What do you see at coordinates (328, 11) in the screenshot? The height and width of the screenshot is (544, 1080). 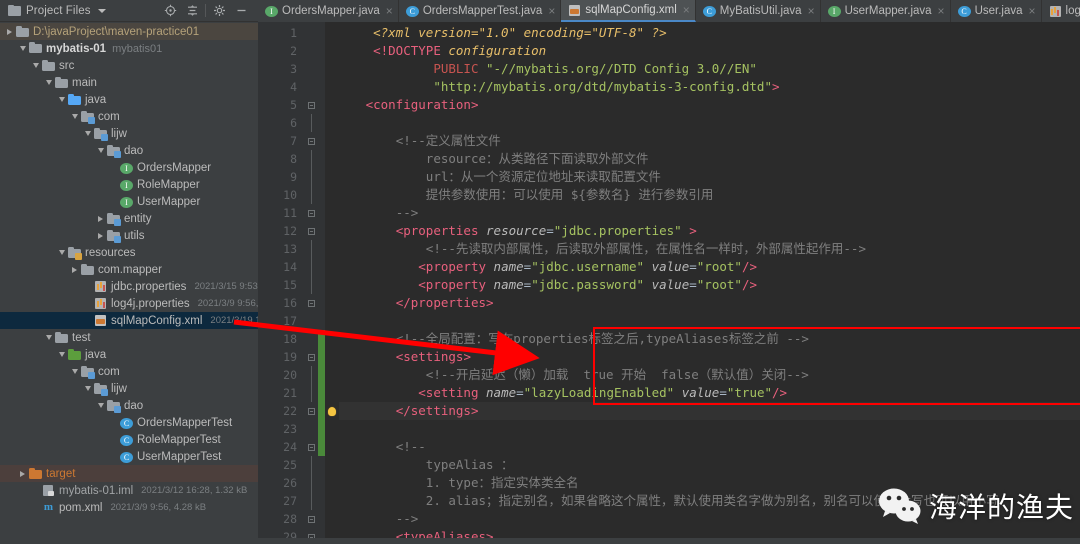 I see `editor-tab: I OrdersMapper.java ×` at bounding box center [328, 11].